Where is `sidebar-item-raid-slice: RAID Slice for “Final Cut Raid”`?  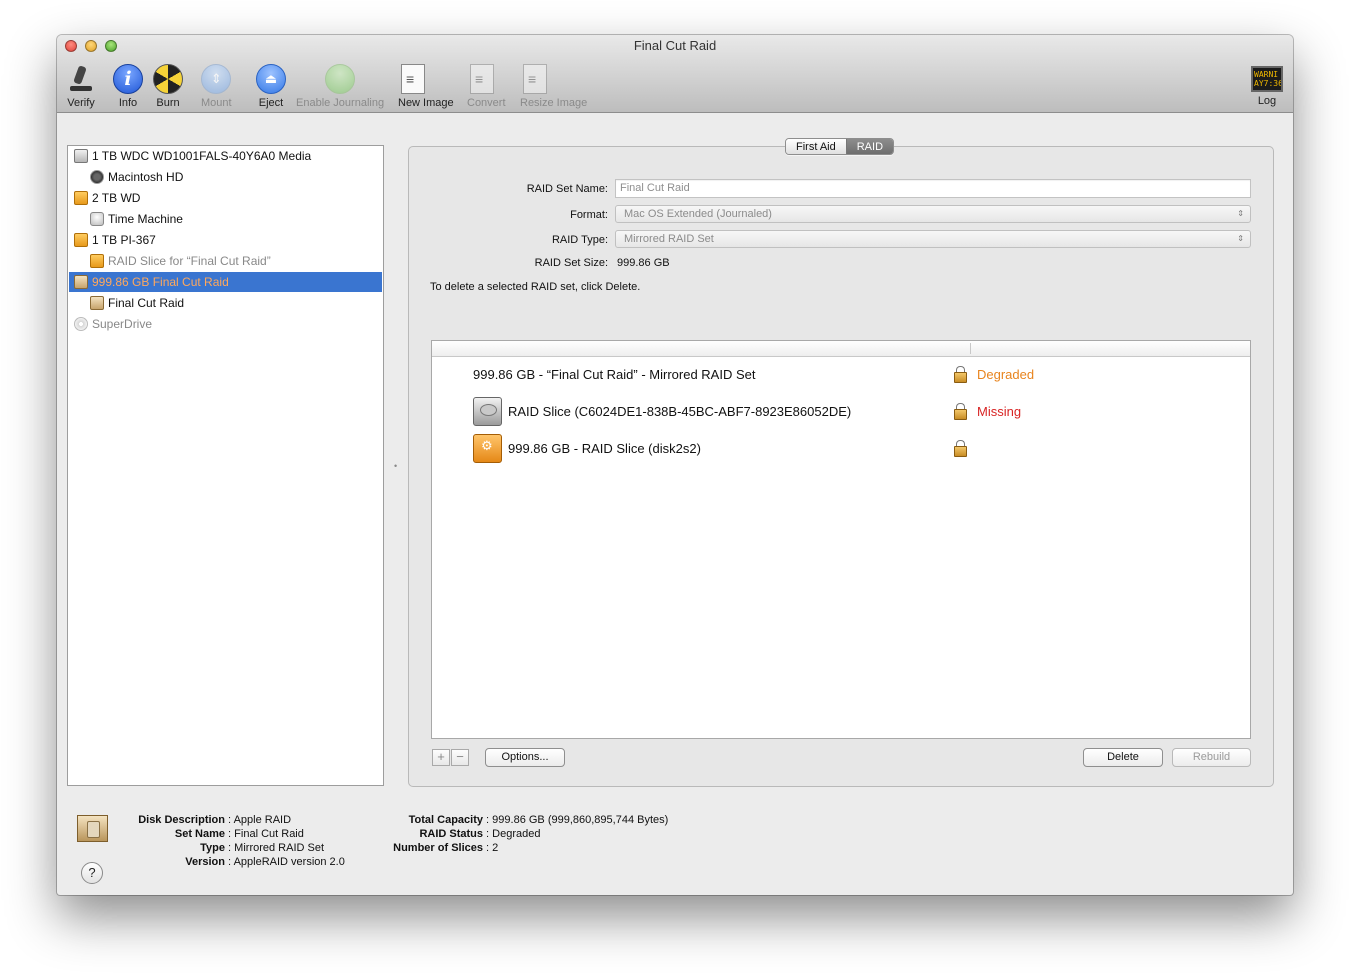
sidebar-item-raid-slice: RAID Slice for “Final Cut Raid” is located at coordinates (225, 261).